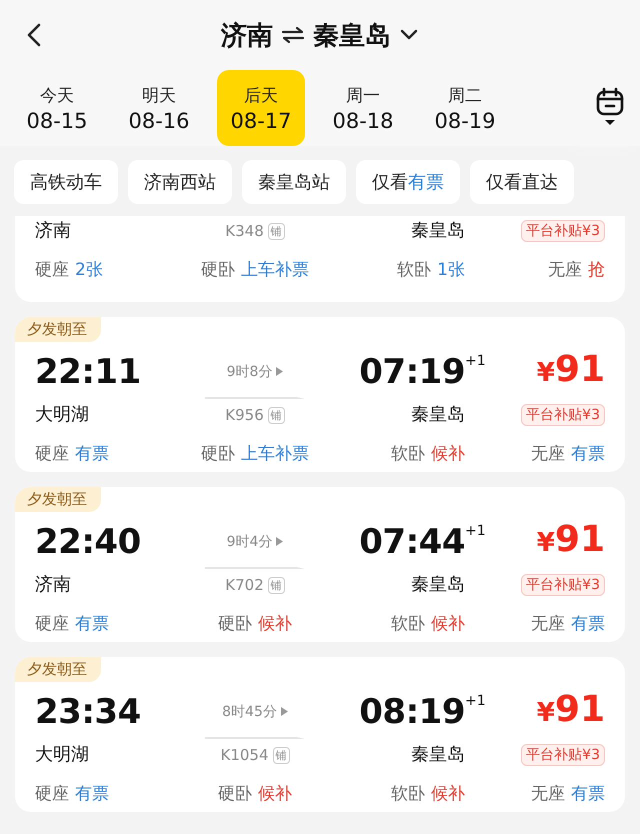  Describe the element at coordinates (408, 182) in the screenshot. I see `filter-chip: 仅看有票` at that location.